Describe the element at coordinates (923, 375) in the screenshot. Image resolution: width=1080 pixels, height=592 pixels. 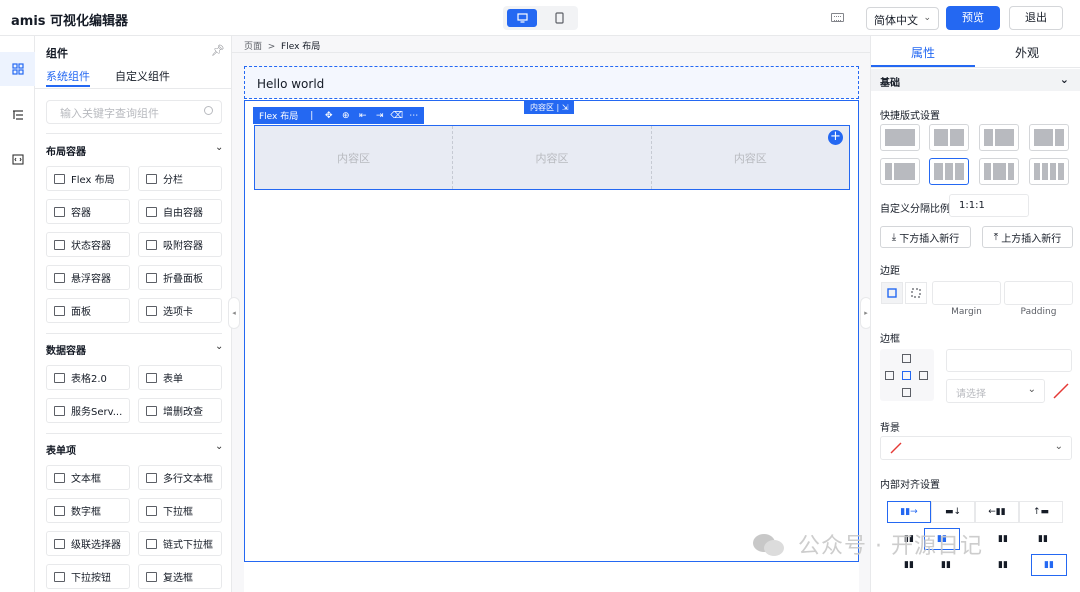
I see `border-right-option` at that location.